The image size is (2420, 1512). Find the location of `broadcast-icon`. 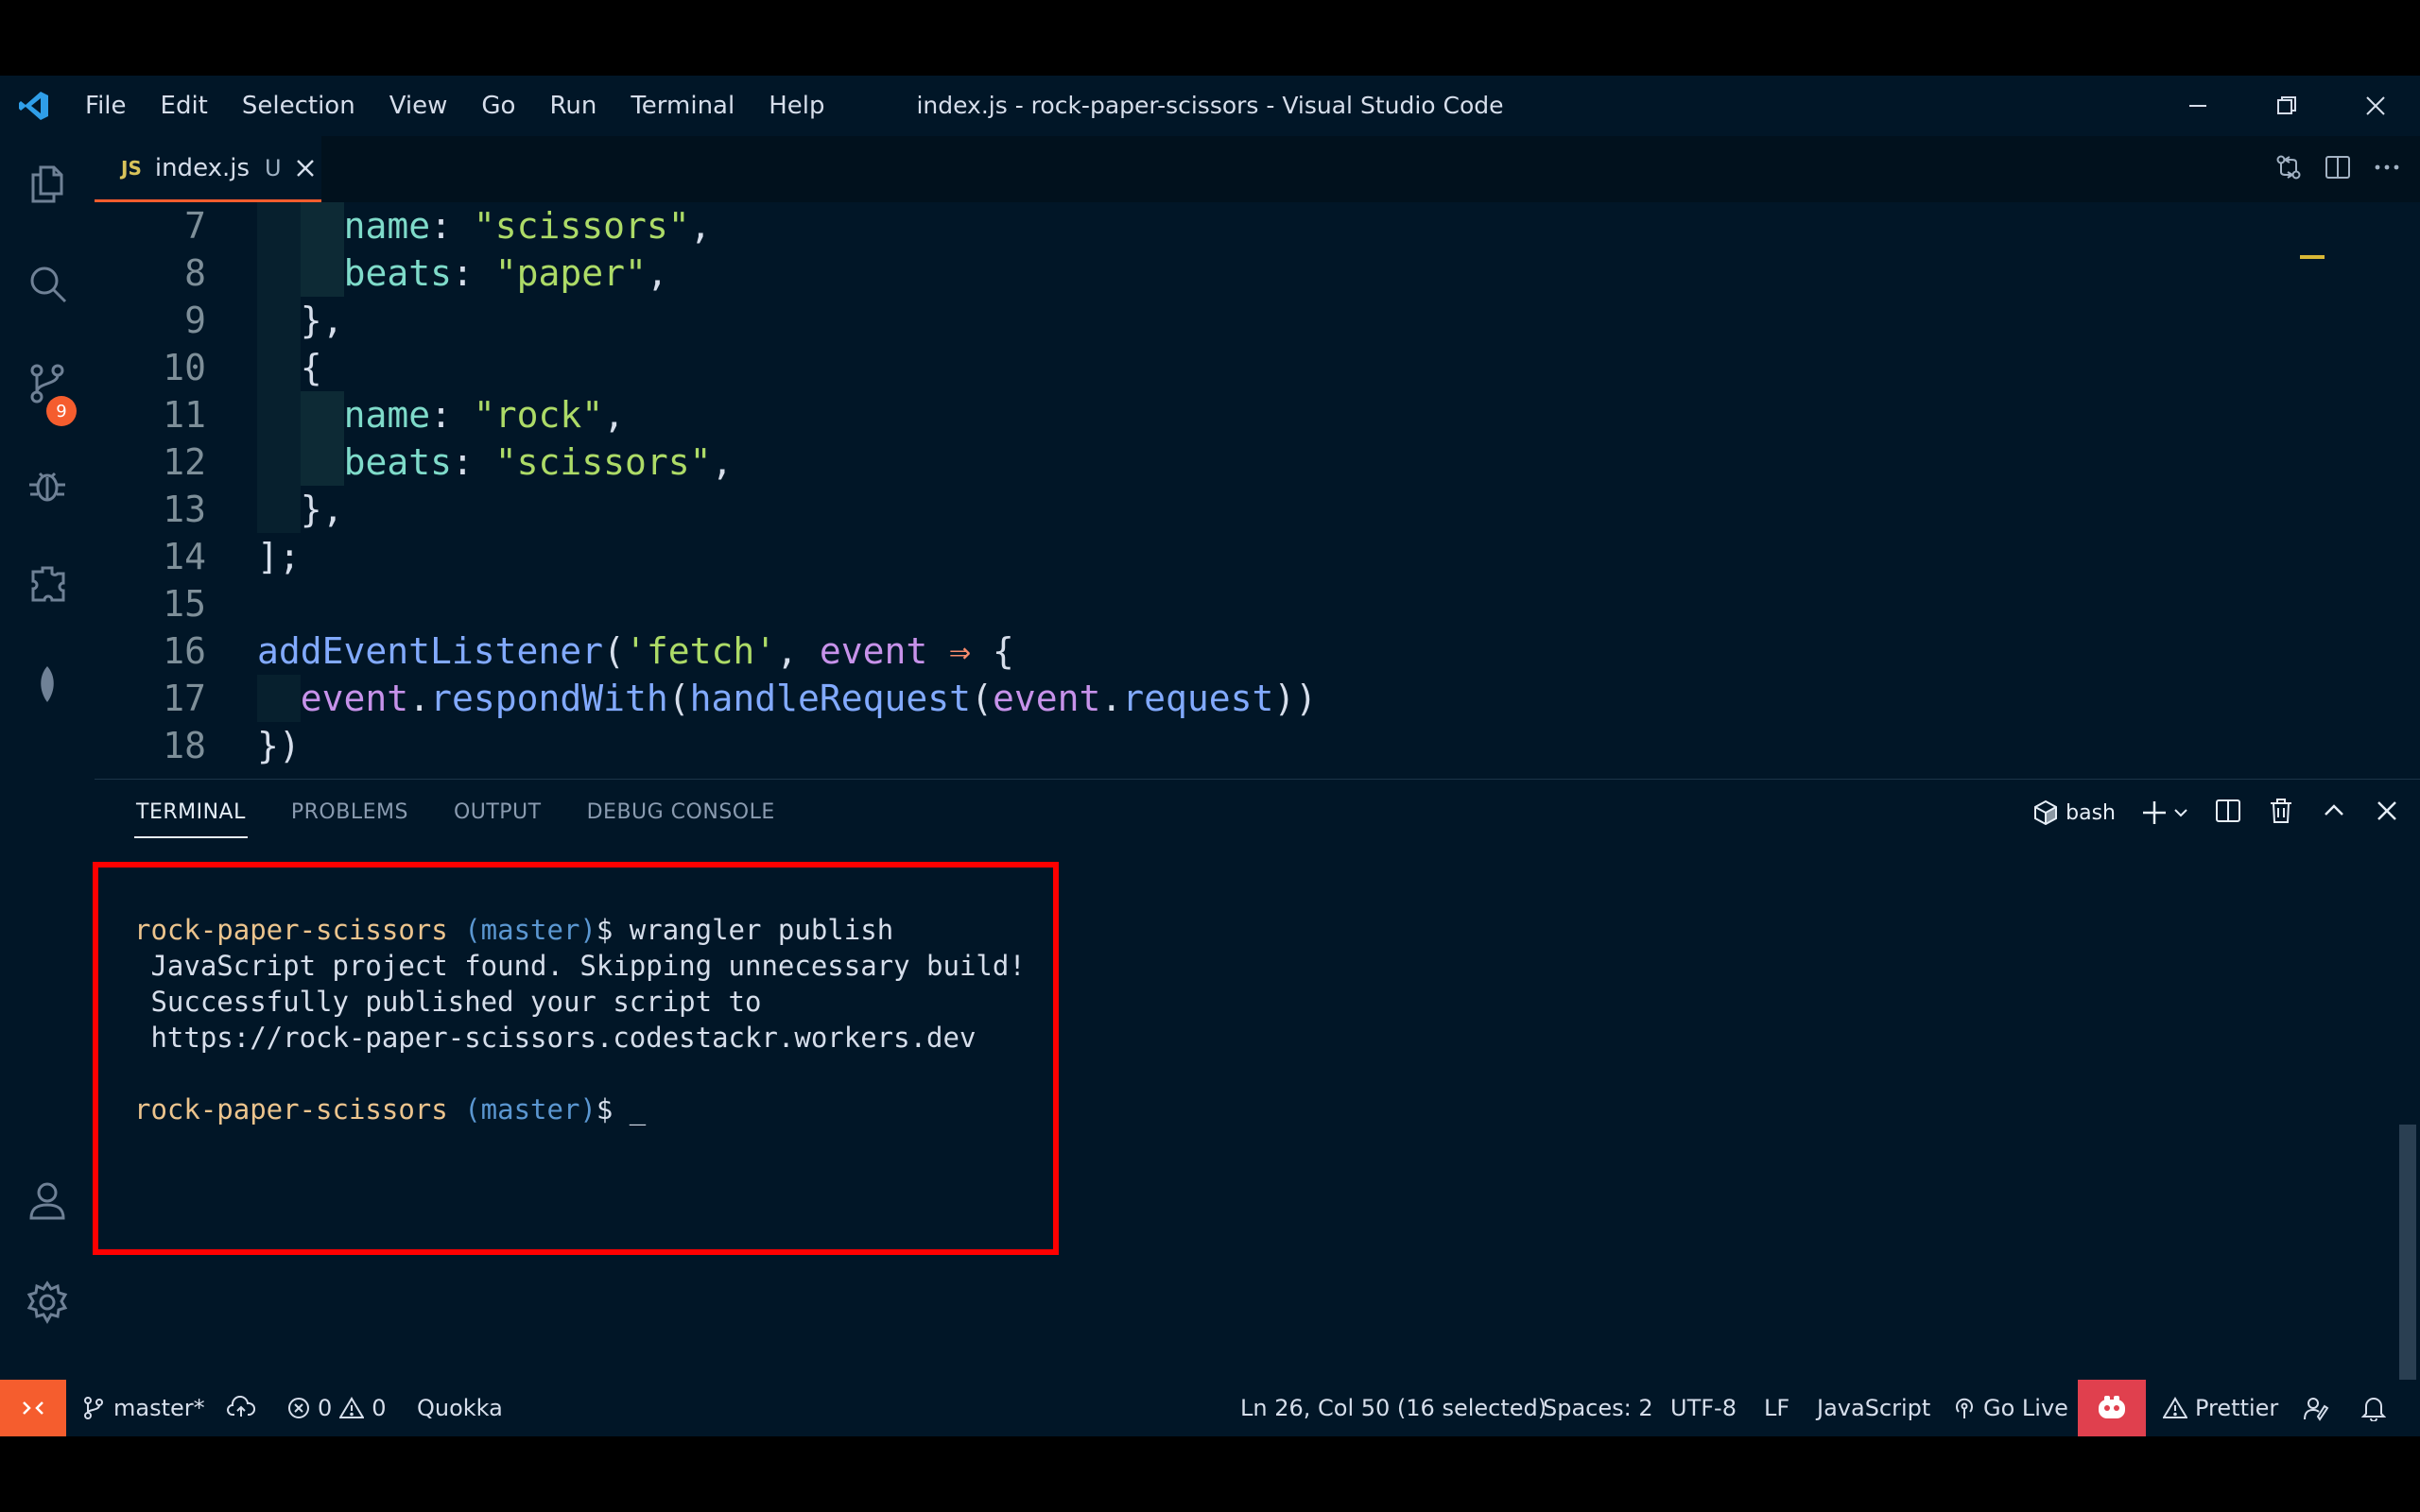

broadcast-icon is located at coordinates (1964, 1408).